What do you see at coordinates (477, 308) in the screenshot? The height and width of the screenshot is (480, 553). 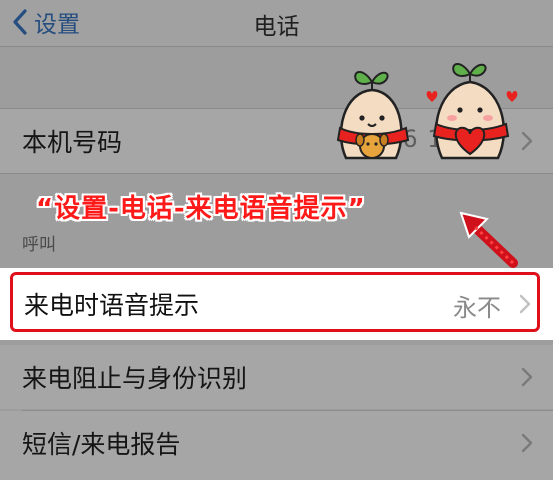 I see `announce-calls-value: 永不` at bounding box center [477, 308].